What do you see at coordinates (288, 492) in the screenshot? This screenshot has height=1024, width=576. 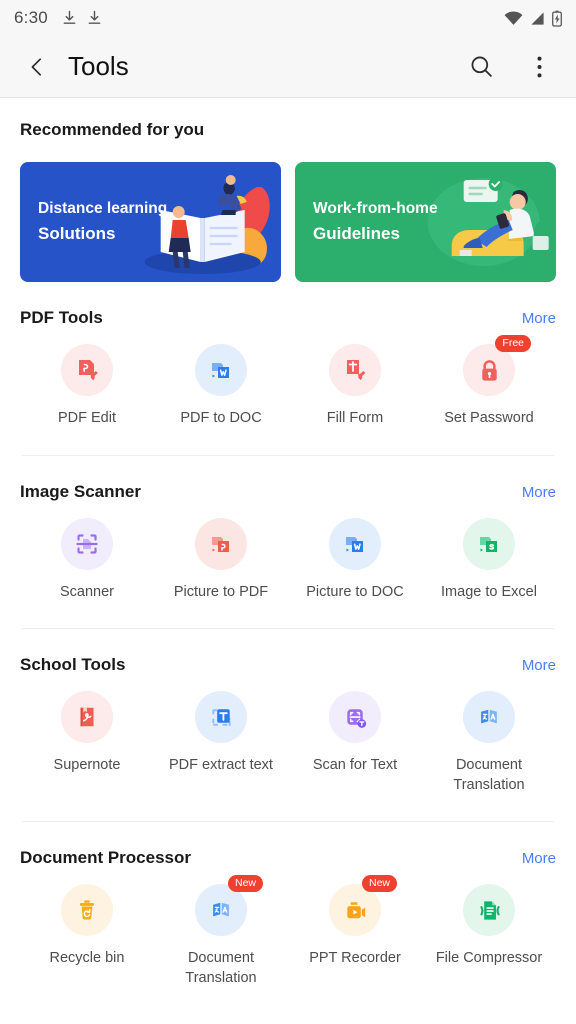 I see `section-header: Image Scanner More` at bounding box center [288, 492].